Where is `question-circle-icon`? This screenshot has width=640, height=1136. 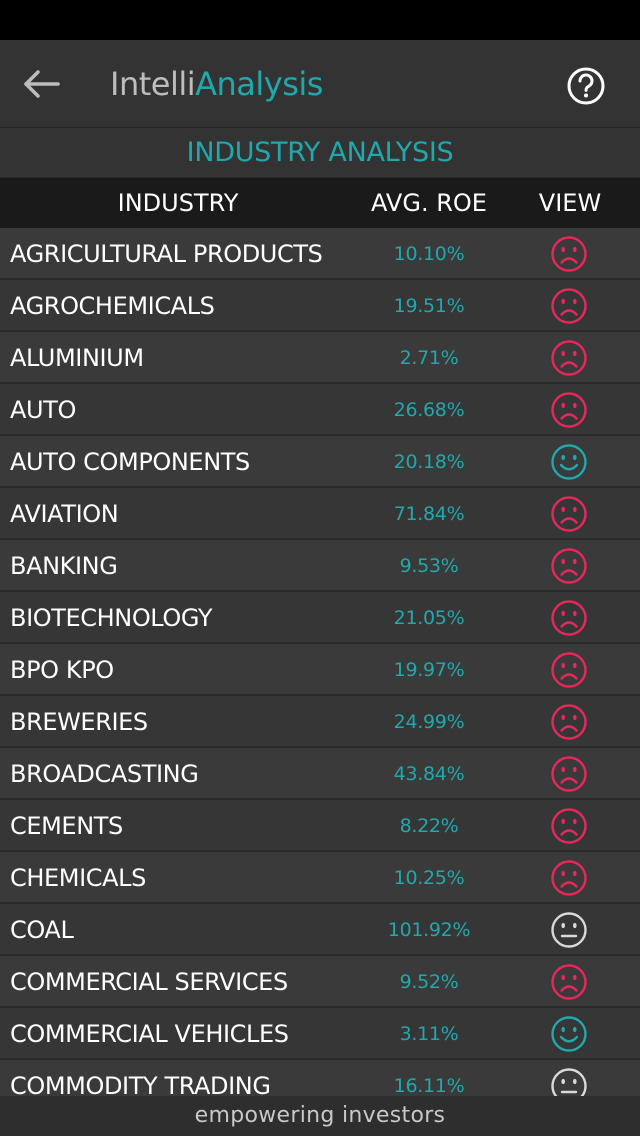 question-circle-icon is located at coordinates (586, 86).